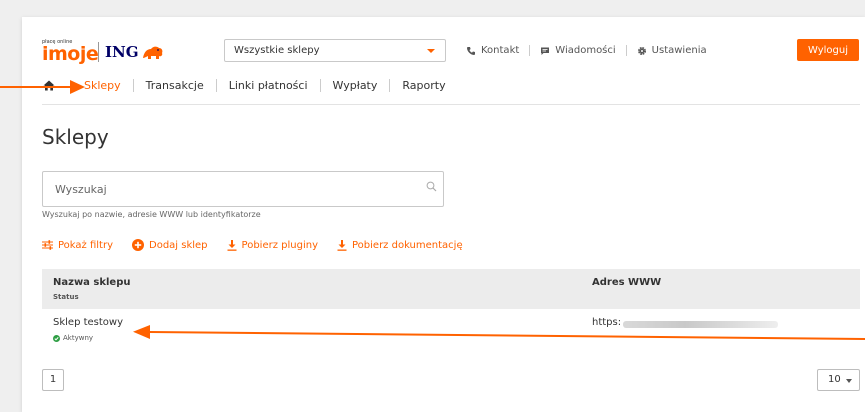 This screenshot has width=865, height=412. What do you see at coordinates (103, 52) in the screenshot?
I see `logo: płacę online imoje ING` at bounding box center [103, 52].